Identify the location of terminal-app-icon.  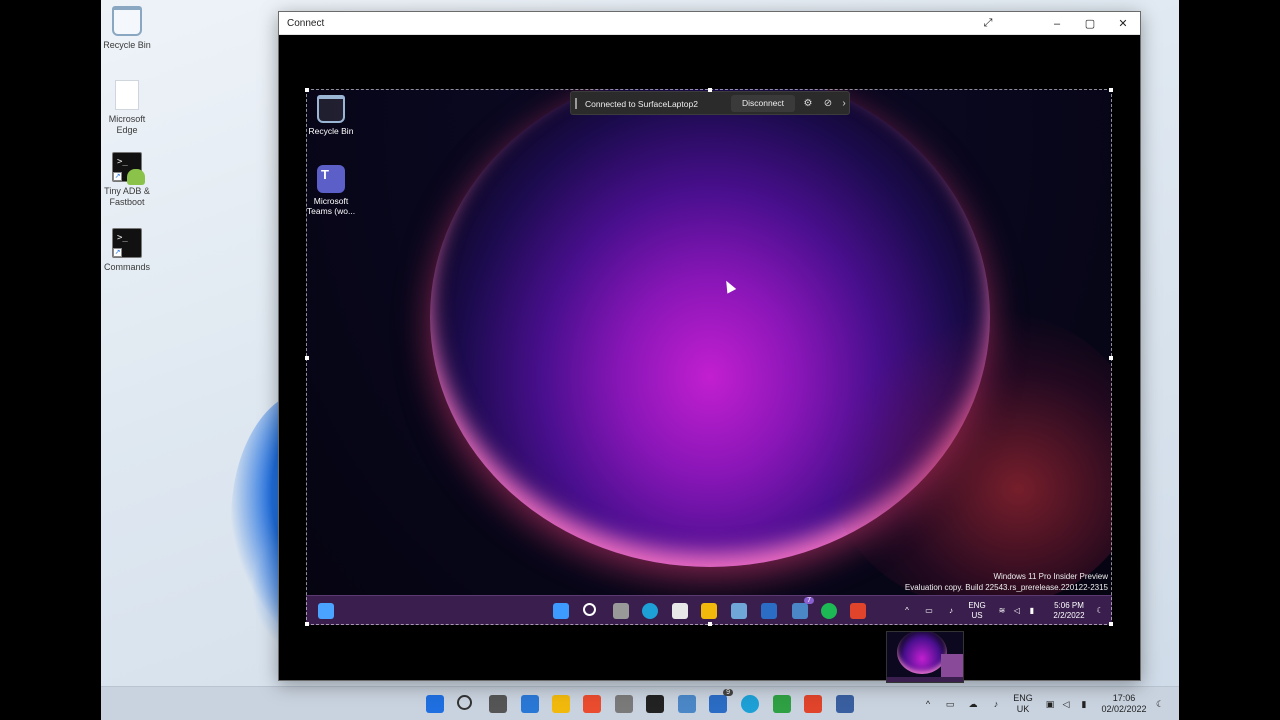
(655, 704).